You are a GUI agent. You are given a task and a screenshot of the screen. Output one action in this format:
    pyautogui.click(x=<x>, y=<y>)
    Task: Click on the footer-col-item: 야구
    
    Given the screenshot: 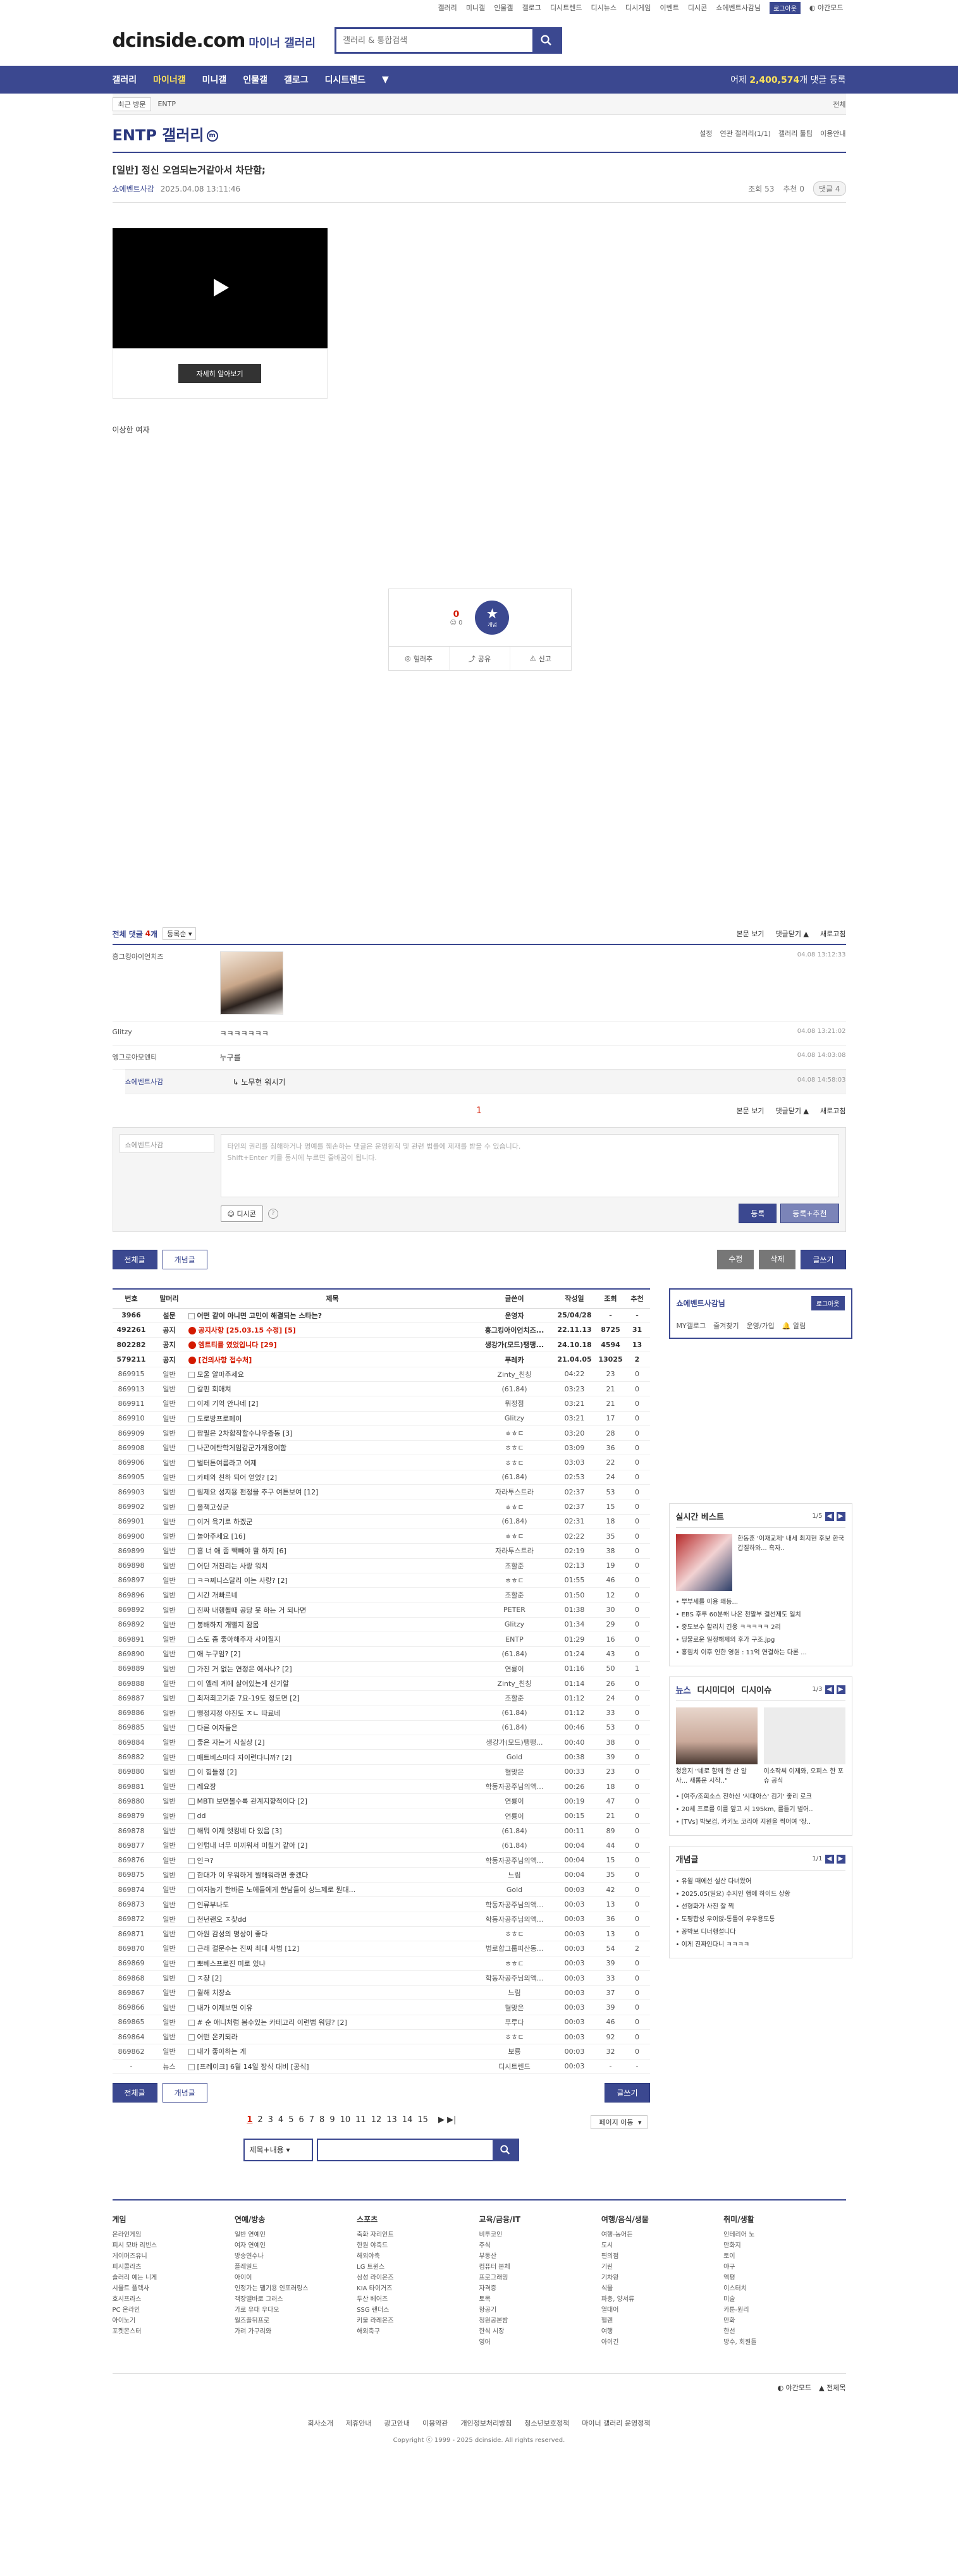 What is the action you would take?
    pyautogui.click(x=784, y=2267)
    